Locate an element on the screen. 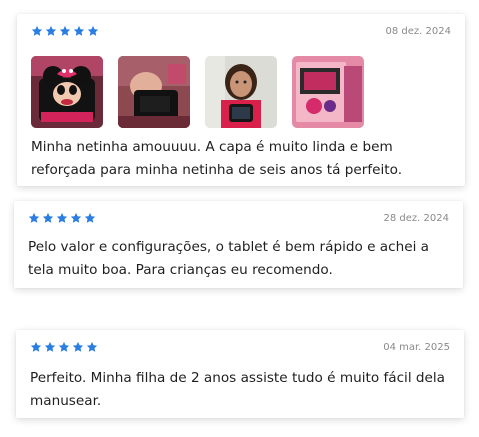 This screenshot has width=479, height=437. review-photo-child-with-tablet is located at coordinates (241, 92).